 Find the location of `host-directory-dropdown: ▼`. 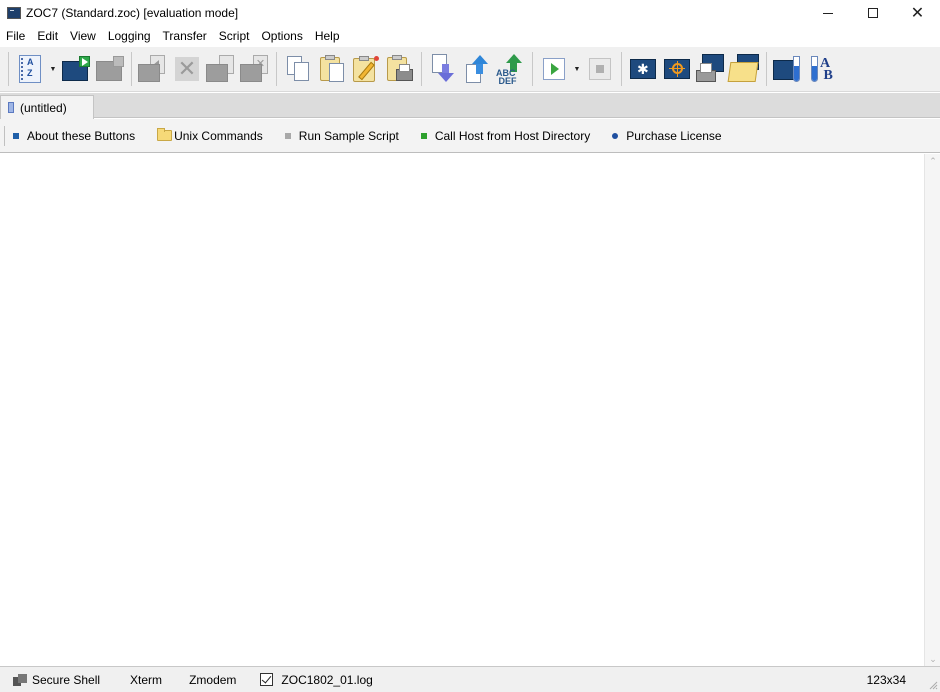

host-directory-dropdown: ▼ is located at coordinates (53, 69).